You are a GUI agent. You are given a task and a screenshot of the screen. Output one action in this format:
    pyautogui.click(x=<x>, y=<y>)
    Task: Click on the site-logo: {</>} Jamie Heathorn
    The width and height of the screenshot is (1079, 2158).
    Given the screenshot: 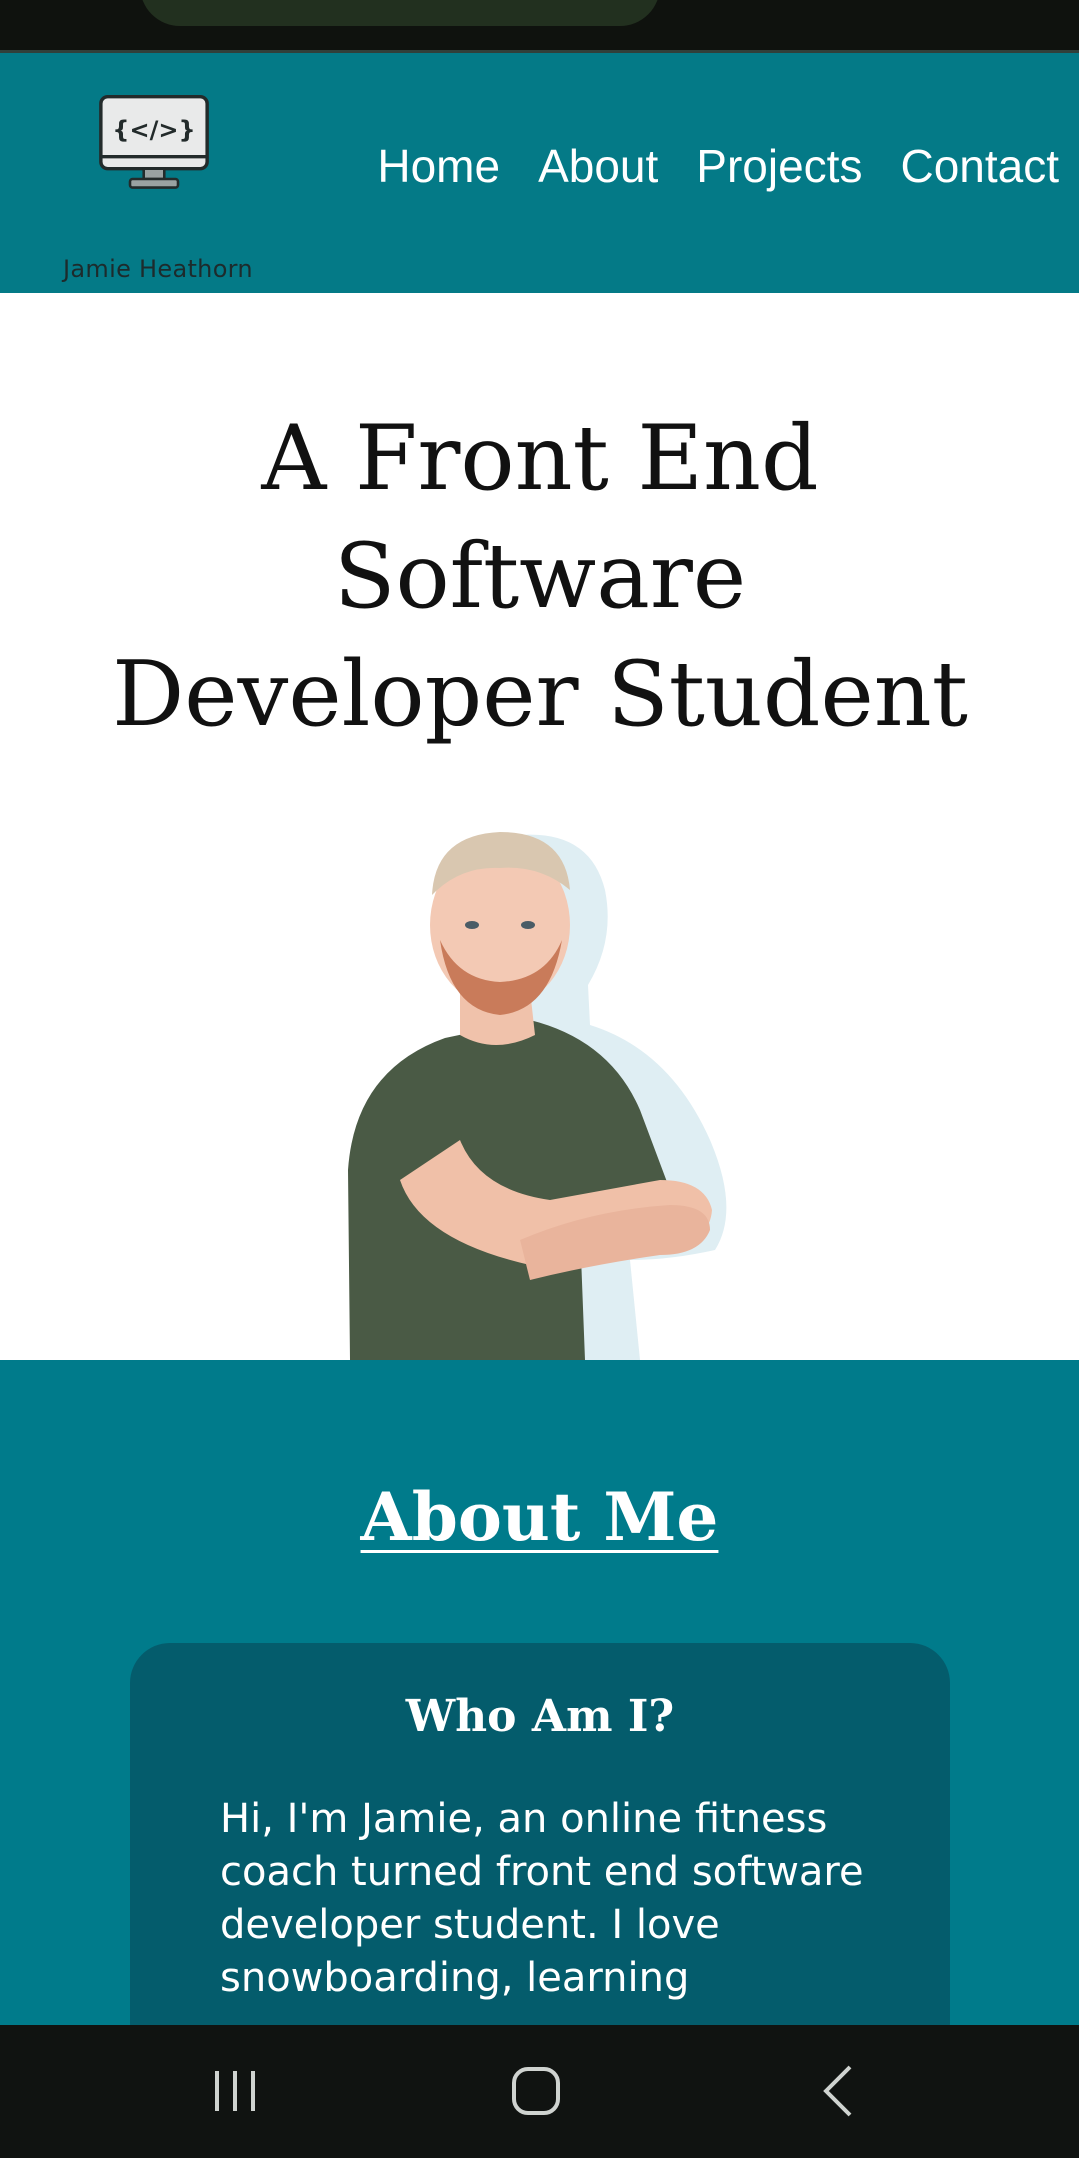 What is the action you would take?
    pyautogui.click(x=158, y=189)
    